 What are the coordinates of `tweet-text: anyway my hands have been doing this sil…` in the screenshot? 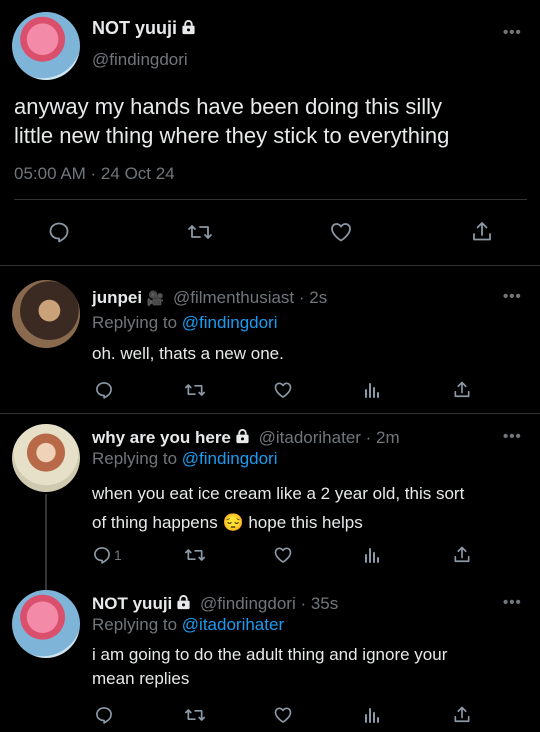 It's located at (274, 121).